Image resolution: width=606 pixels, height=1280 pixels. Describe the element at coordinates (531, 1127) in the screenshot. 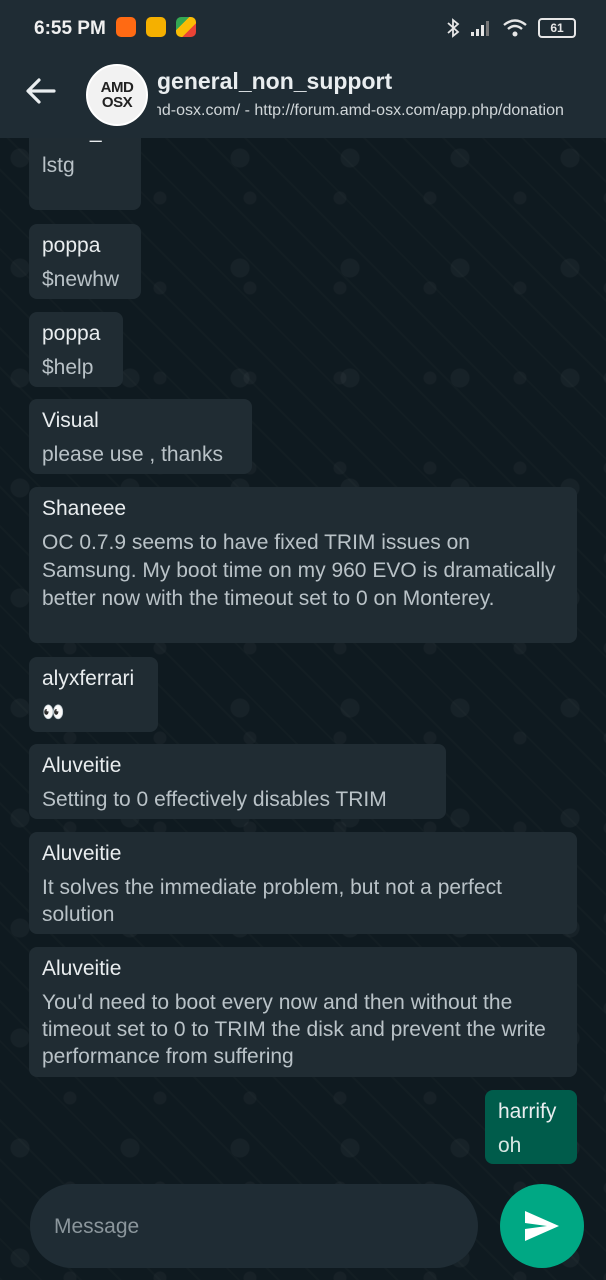

I see `outgoing-message-bubble: harrify oh` at that location.